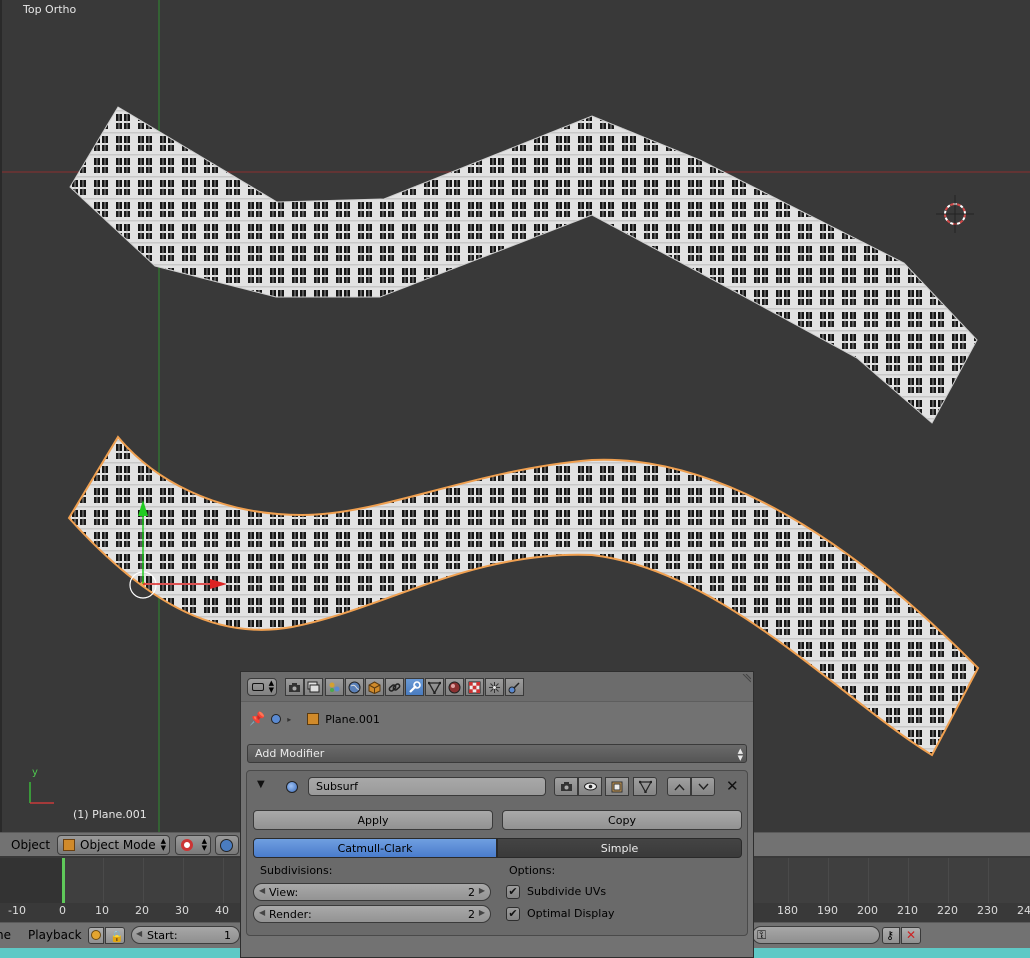 This screenshot has width=1030, height=958. I want to click on tick-label: 200, so click(867, 910).